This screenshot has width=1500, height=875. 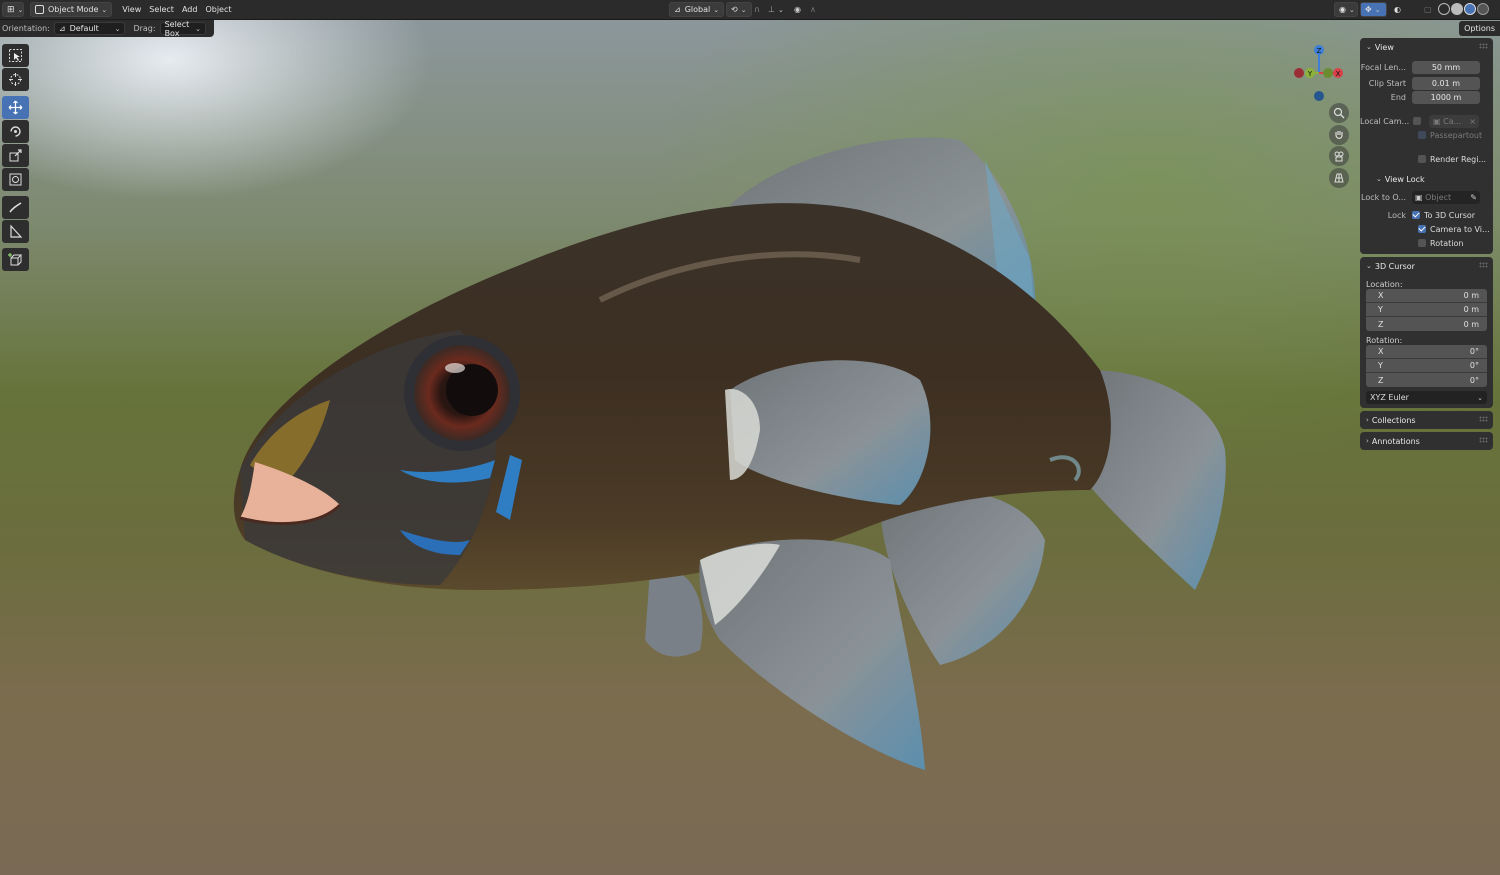 I want to click on 3d-cursor-panel-header: ⌄ 3D Cursor, so click(x=1426, y=266).